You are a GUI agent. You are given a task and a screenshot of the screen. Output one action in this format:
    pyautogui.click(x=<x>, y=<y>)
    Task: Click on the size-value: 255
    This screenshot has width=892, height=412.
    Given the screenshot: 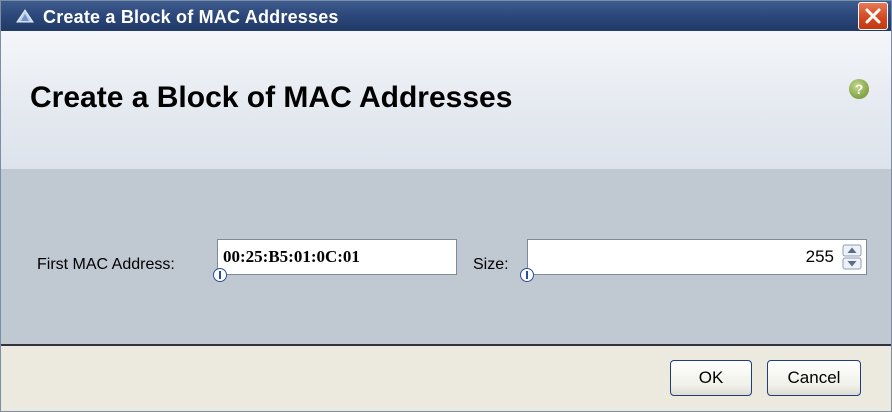 What is the action you would take?
    pyautogui.click(x=819, y=256)
    